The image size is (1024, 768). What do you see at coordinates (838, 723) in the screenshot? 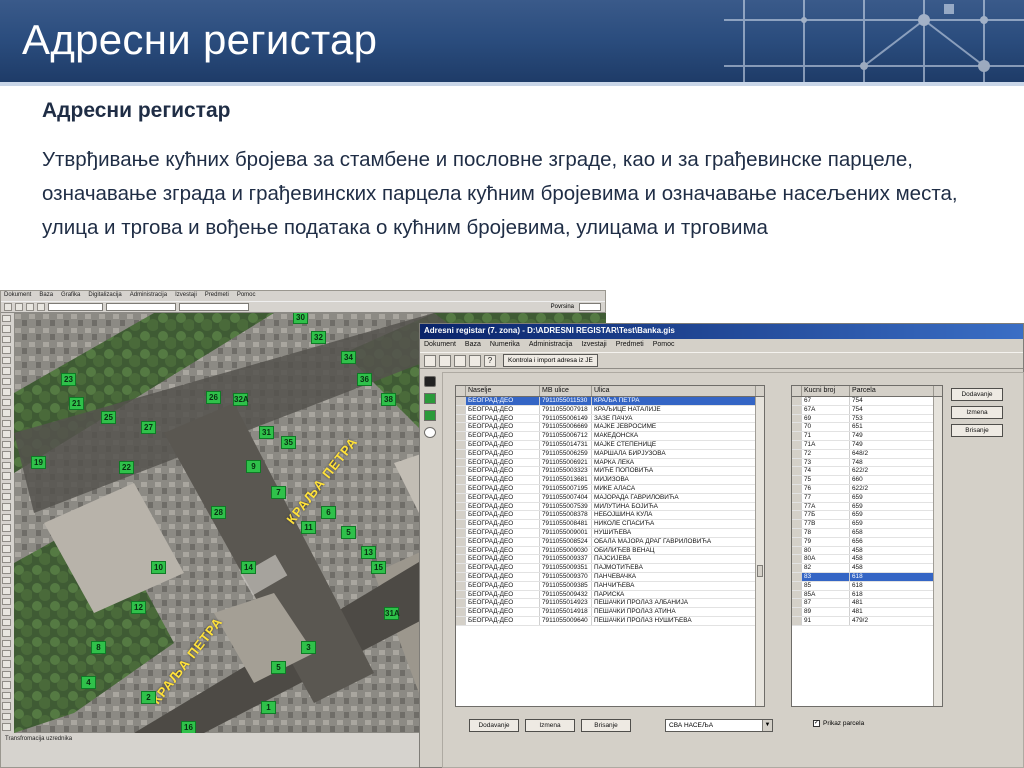
I see `show-parcels-option: ✓ Prikaz parcela` at bounding box center [838, 723].